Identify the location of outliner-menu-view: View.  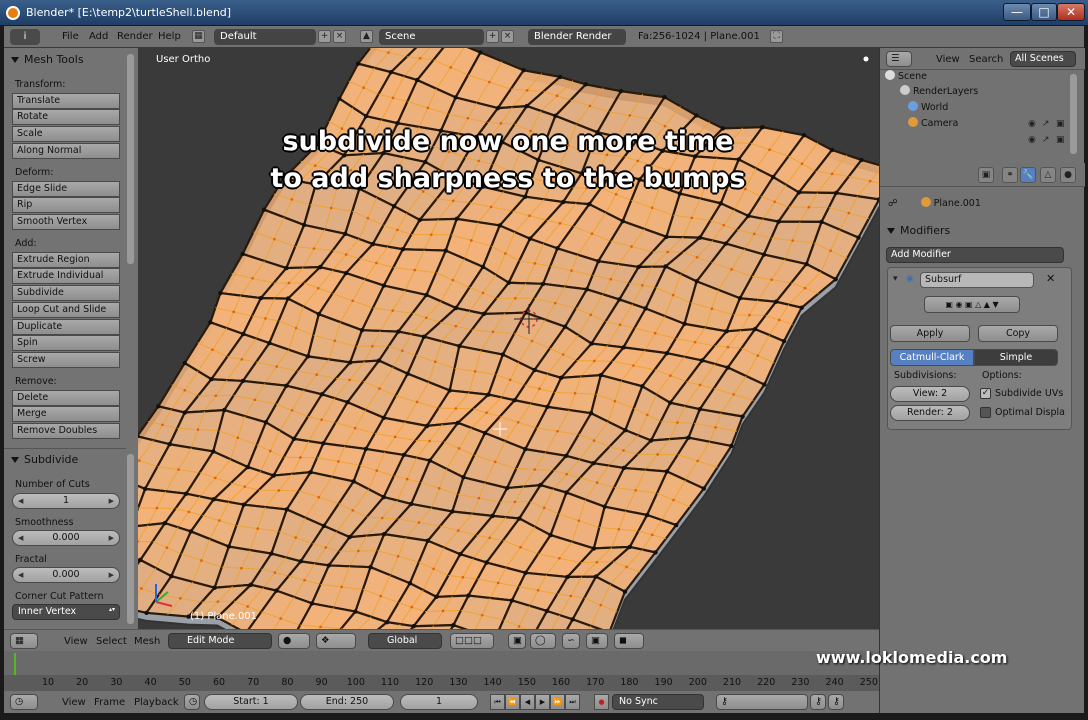
(948, 59).